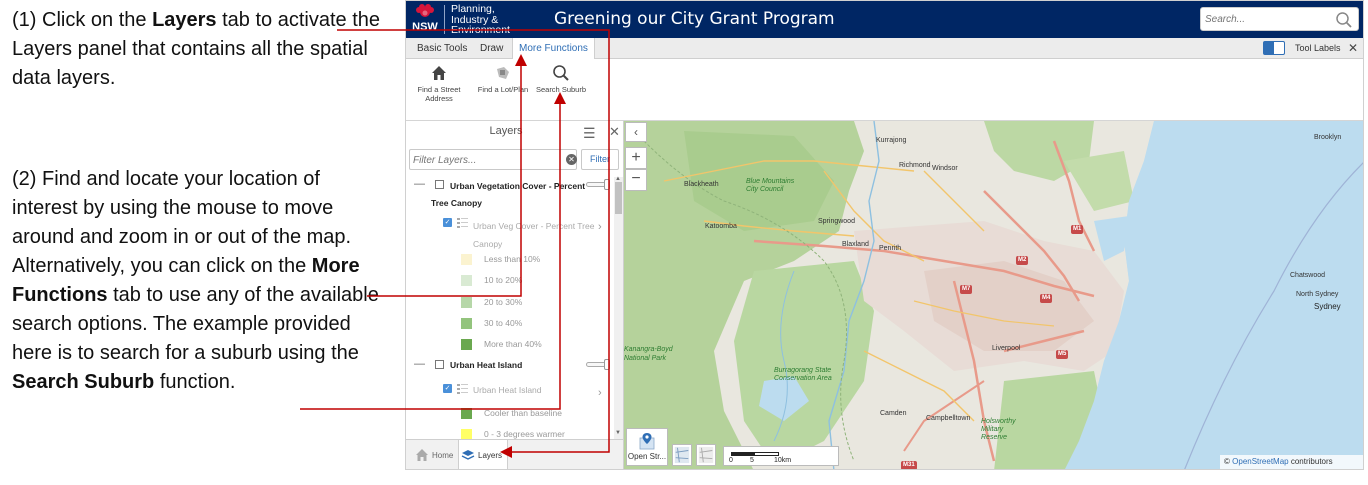 The image size is (1368, 485). Describe the element at coordinates (524, 434) in the screenshot. I see `legend-label: 0 - 3 degrees warmer` at that location.